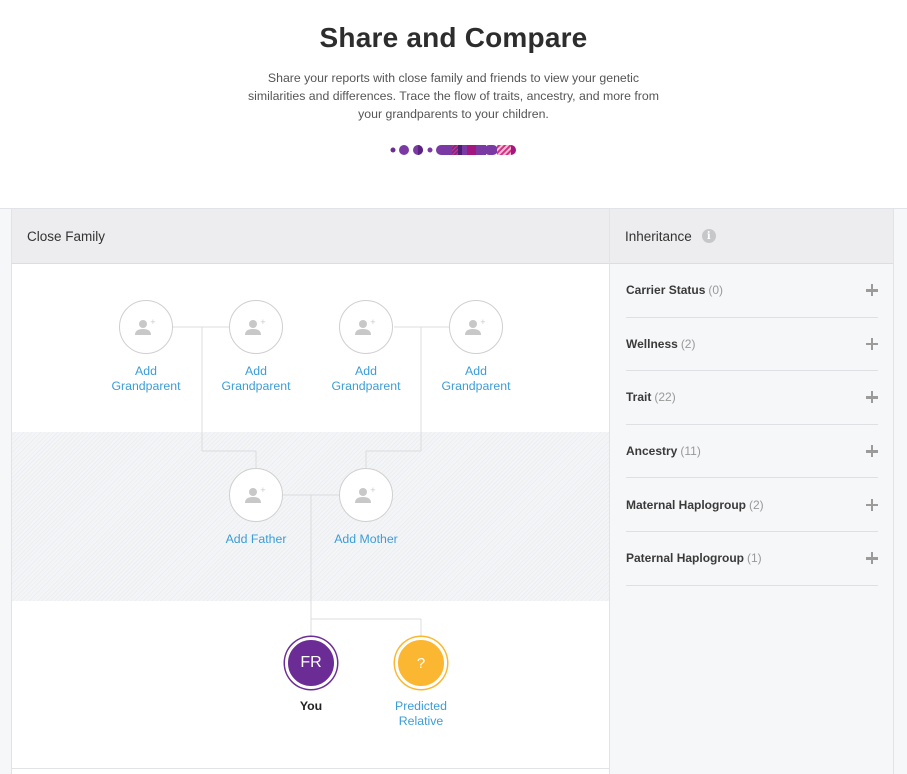 The height and width of the screenshot is (774, 907). I want to click on category-maternal-haplogroup: Maternal Haplogroup (2), so click(752, 505).